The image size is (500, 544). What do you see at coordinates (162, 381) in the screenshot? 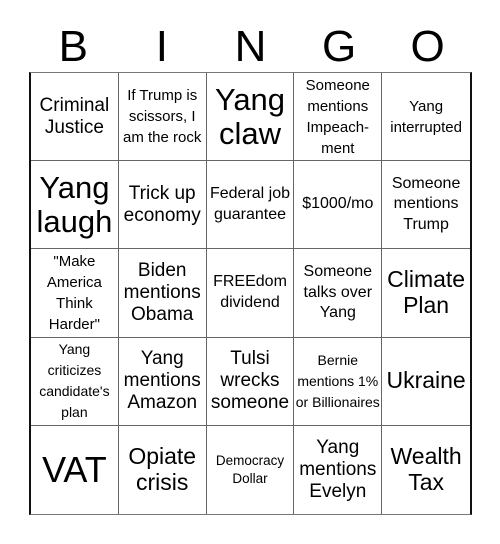
I see `bingo-cell: Yang mentions Amazon` at bounding box center [162, 381].